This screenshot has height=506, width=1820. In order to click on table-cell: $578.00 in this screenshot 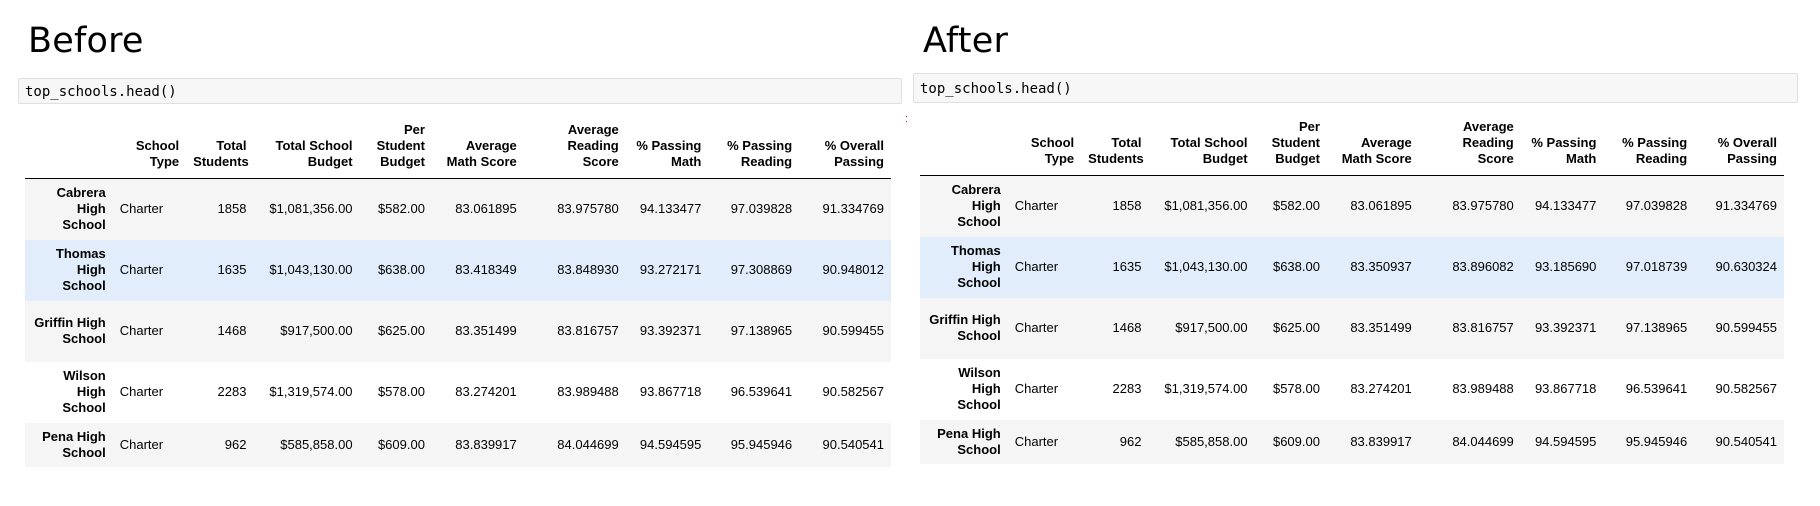, I will do `click(401, 391)`.